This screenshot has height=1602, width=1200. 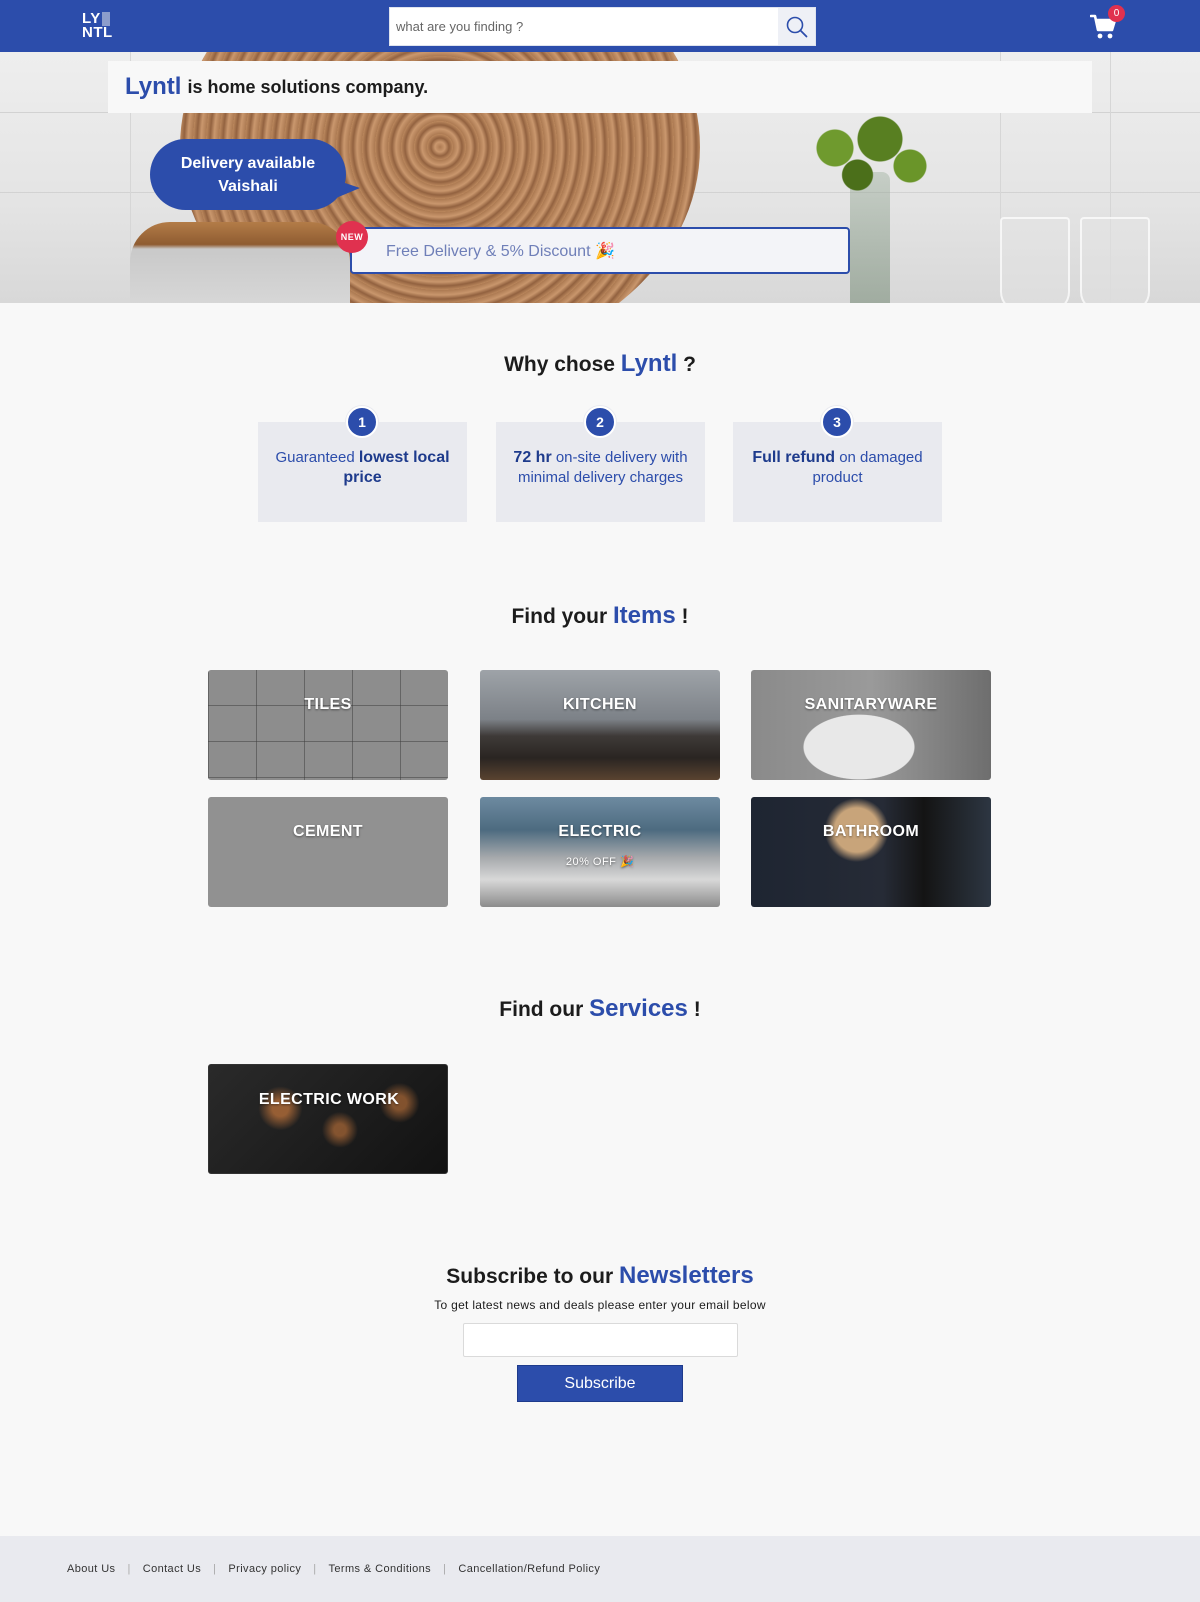 I want to click on services-title-prefix: Find our, so click(x=541, y=1009).